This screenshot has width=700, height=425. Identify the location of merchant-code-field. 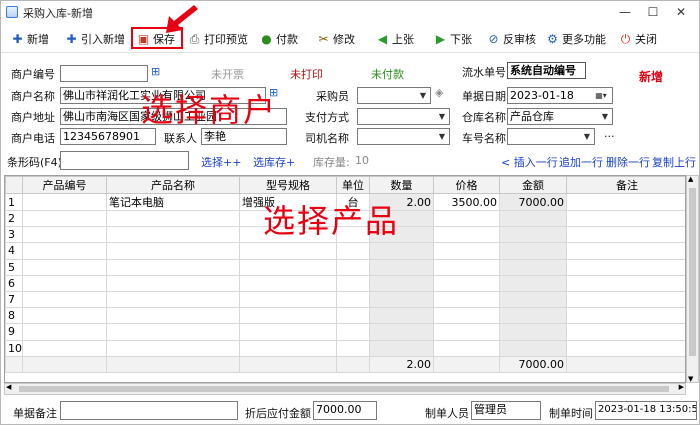
(104, 73).